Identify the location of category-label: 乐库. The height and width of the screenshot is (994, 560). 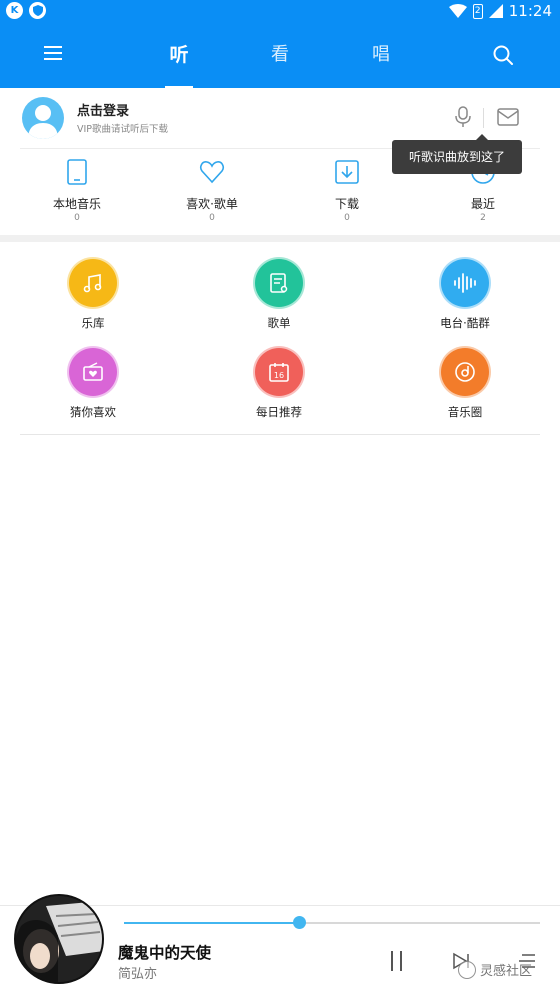
(93, 323).